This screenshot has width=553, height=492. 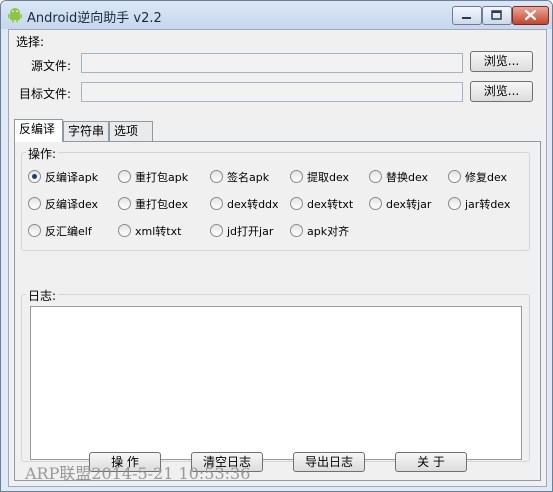 I want to click on close-button, so click(x=530, y=15).